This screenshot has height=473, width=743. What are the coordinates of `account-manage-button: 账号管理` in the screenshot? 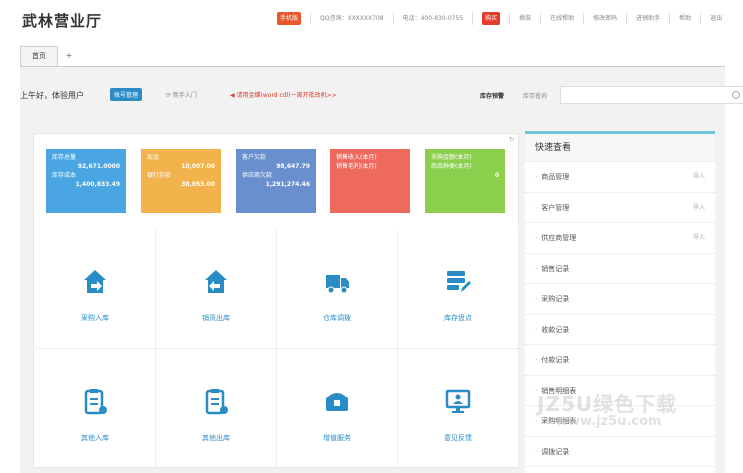 It's located at (126, 94).